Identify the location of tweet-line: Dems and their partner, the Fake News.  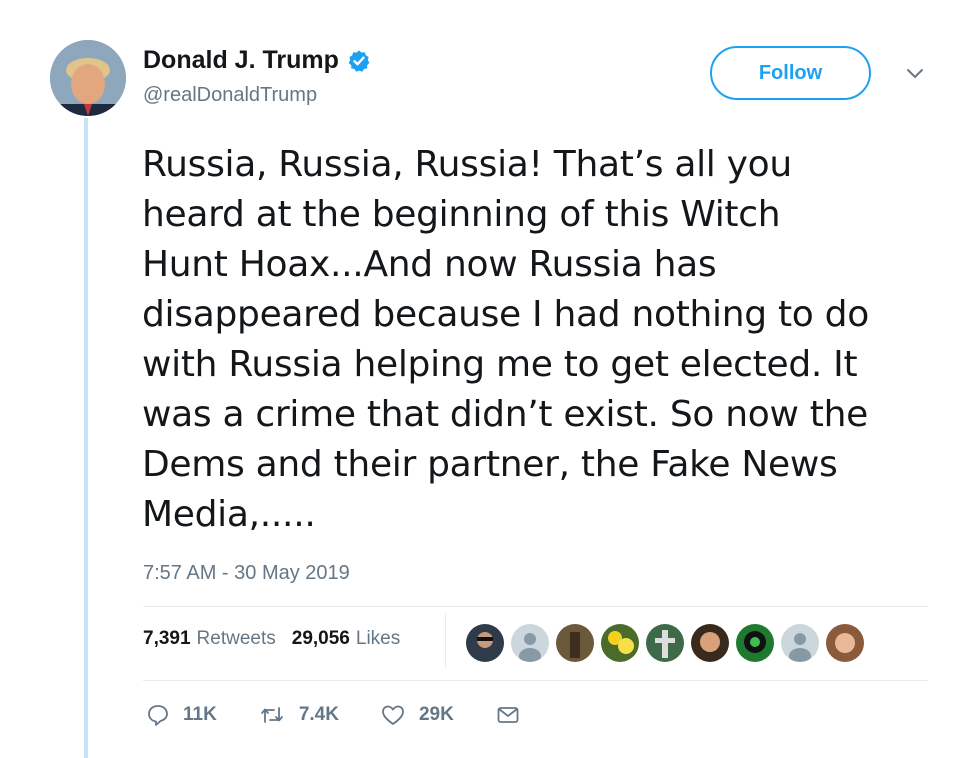
(490, 464).